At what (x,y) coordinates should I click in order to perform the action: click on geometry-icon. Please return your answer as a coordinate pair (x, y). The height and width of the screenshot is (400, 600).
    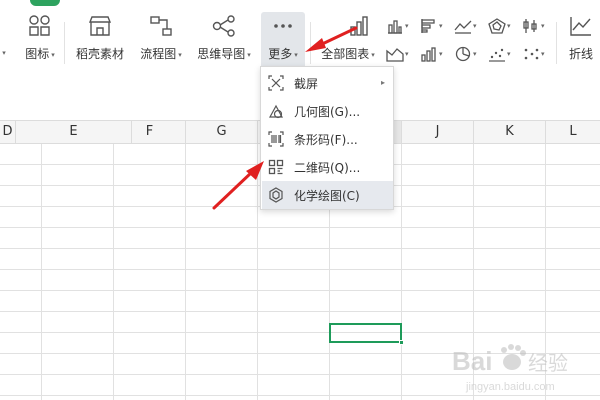
    Looking at the image, I should click on (276, 111).